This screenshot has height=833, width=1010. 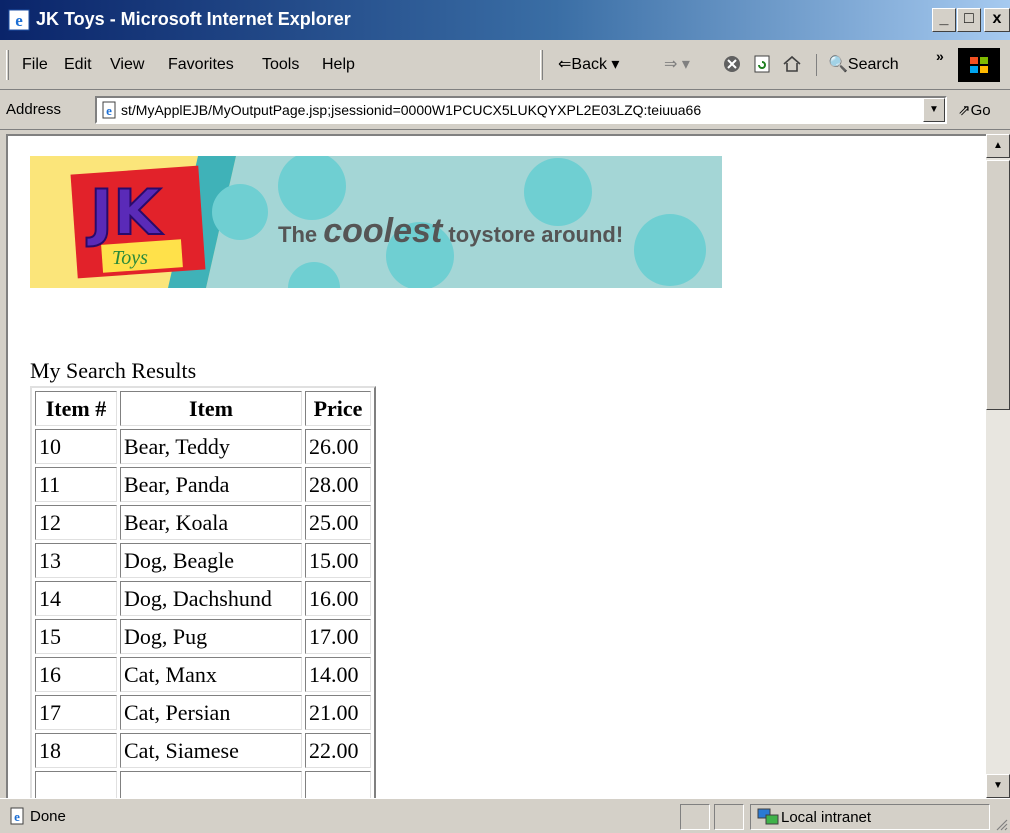 What do you see at coordinates (211, 560) in the screenshot?
I see `cell-item: Dog, Beagle` at bounding box center [211, 560].